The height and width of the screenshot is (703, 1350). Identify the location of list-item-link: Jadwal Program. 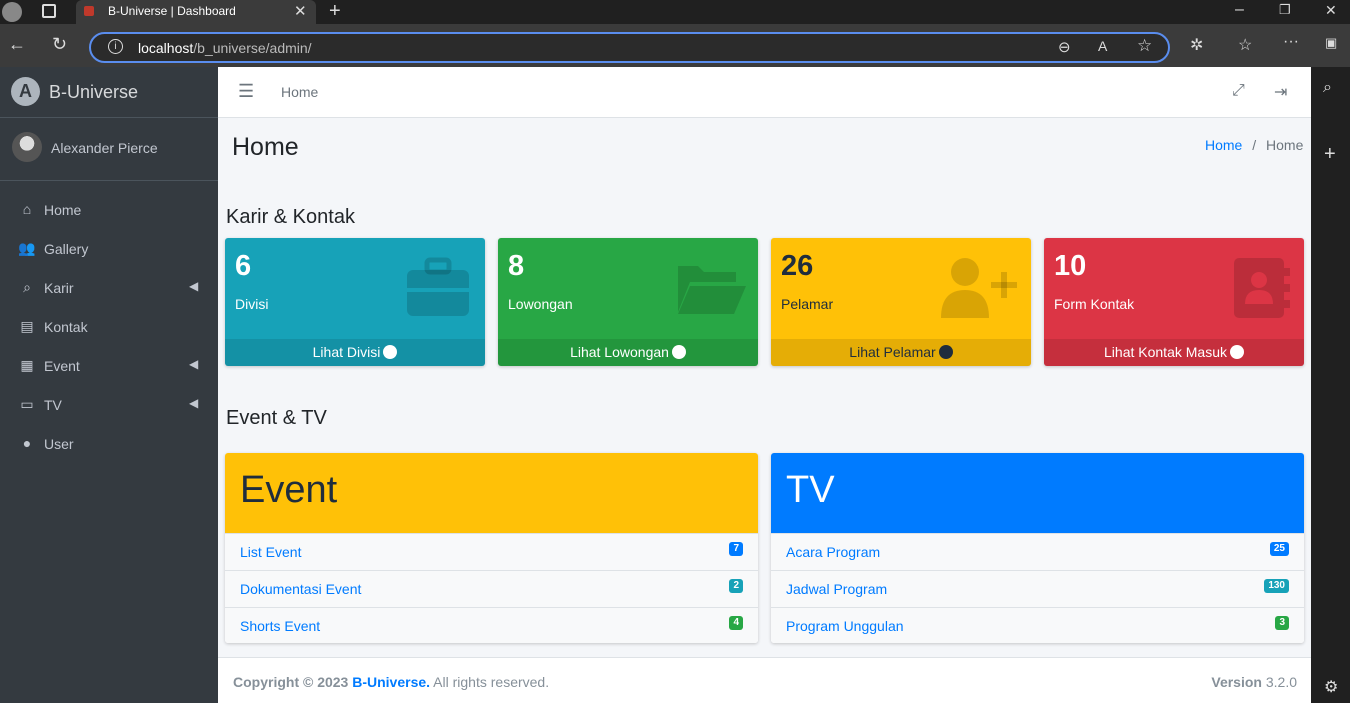
(836, 589).